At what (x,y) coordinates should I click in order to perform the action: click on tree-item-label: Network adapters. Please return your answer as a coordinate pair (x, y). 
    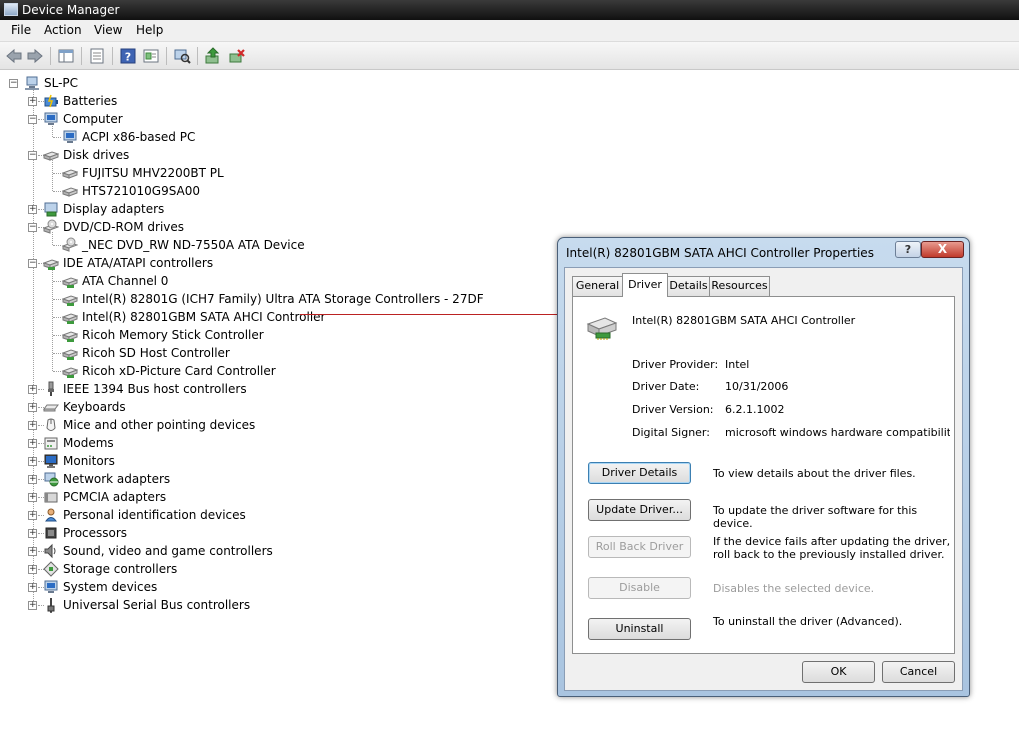
    Looking at the image, I should click on (117, 479).